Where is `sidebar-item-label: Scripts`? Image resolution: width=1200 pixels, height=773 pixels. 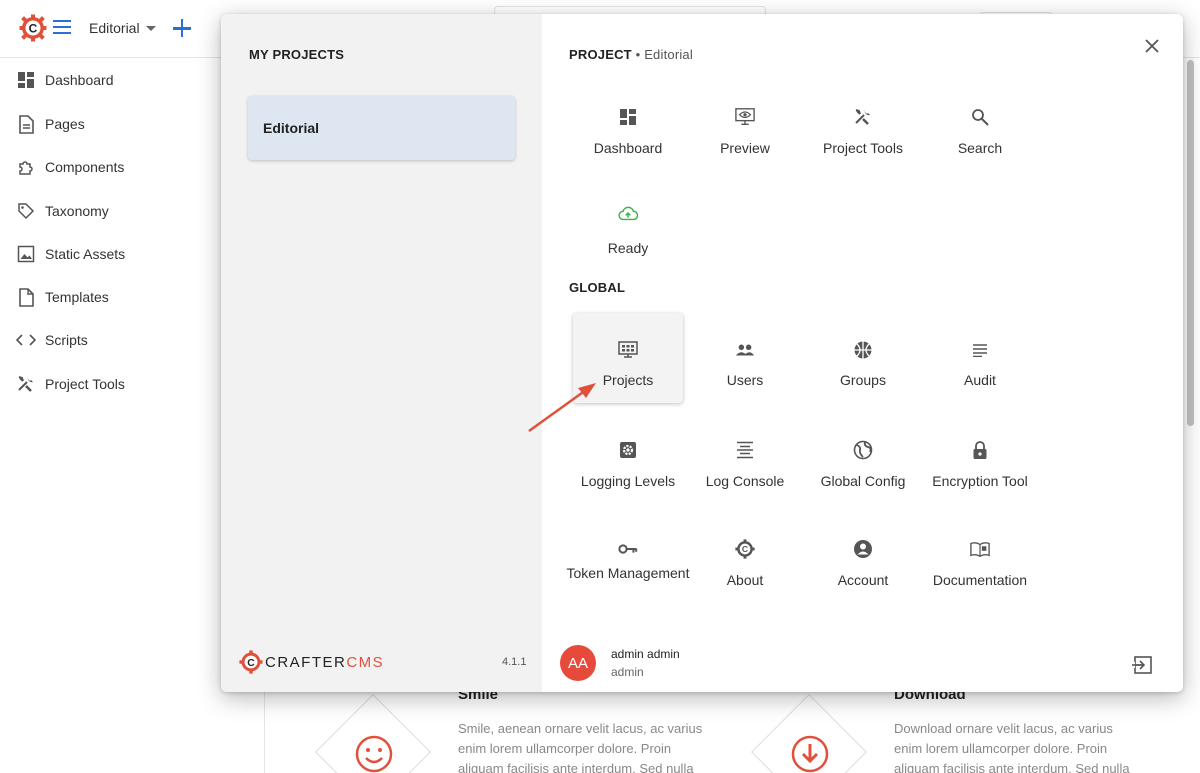 sidebar-item-label: Scripts is located at coordinates (66, 340).